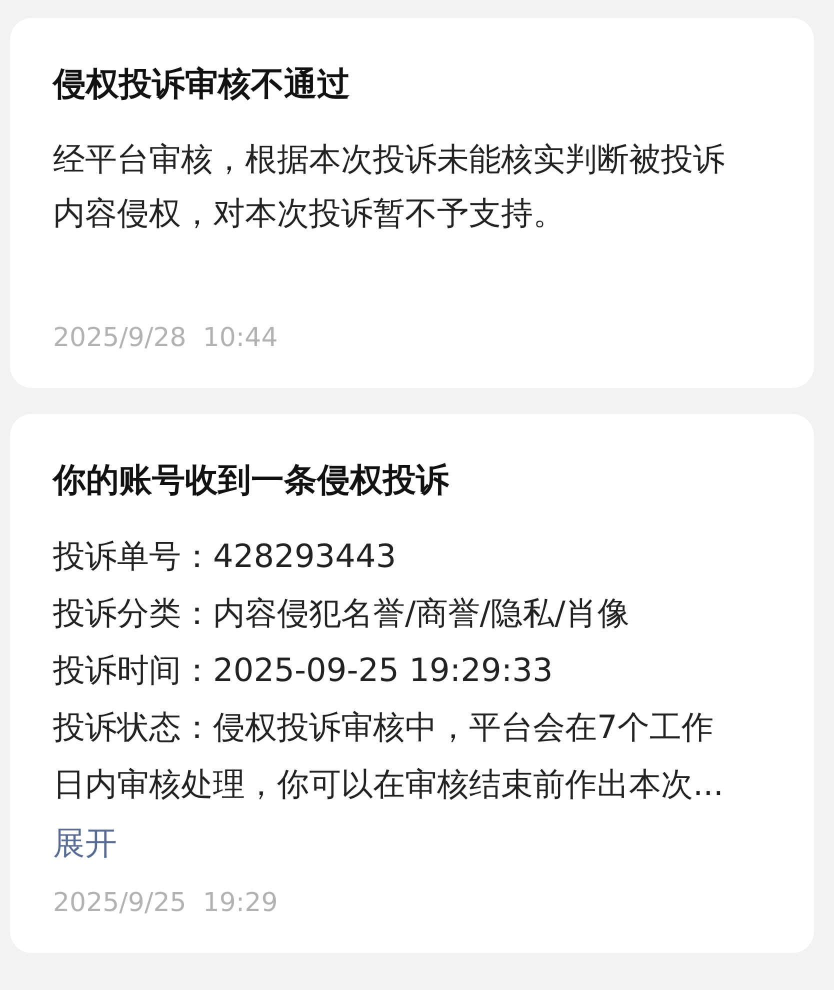 The image size is (834, 990). I want to click on notification-title: 侵权投诉审核不通过, so click(202, 84).